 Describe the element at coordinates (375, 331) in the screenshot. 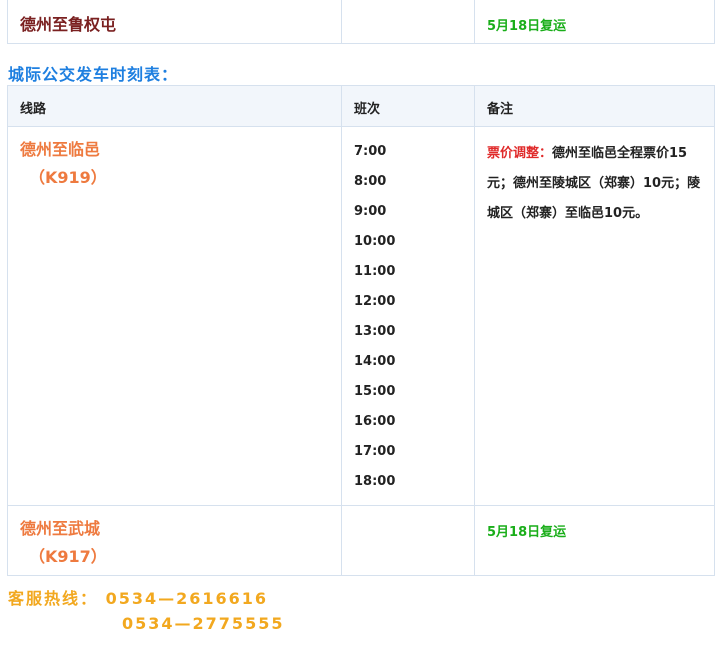

I see `departure-time: 13:00` at that location.